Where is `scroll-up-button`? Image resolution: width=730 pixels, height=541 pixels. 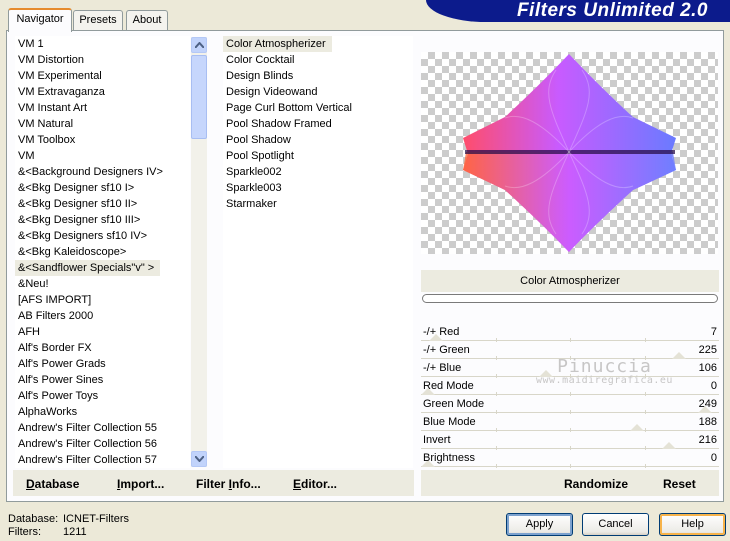
scroll-up-button is located at coordinates (199, 45).